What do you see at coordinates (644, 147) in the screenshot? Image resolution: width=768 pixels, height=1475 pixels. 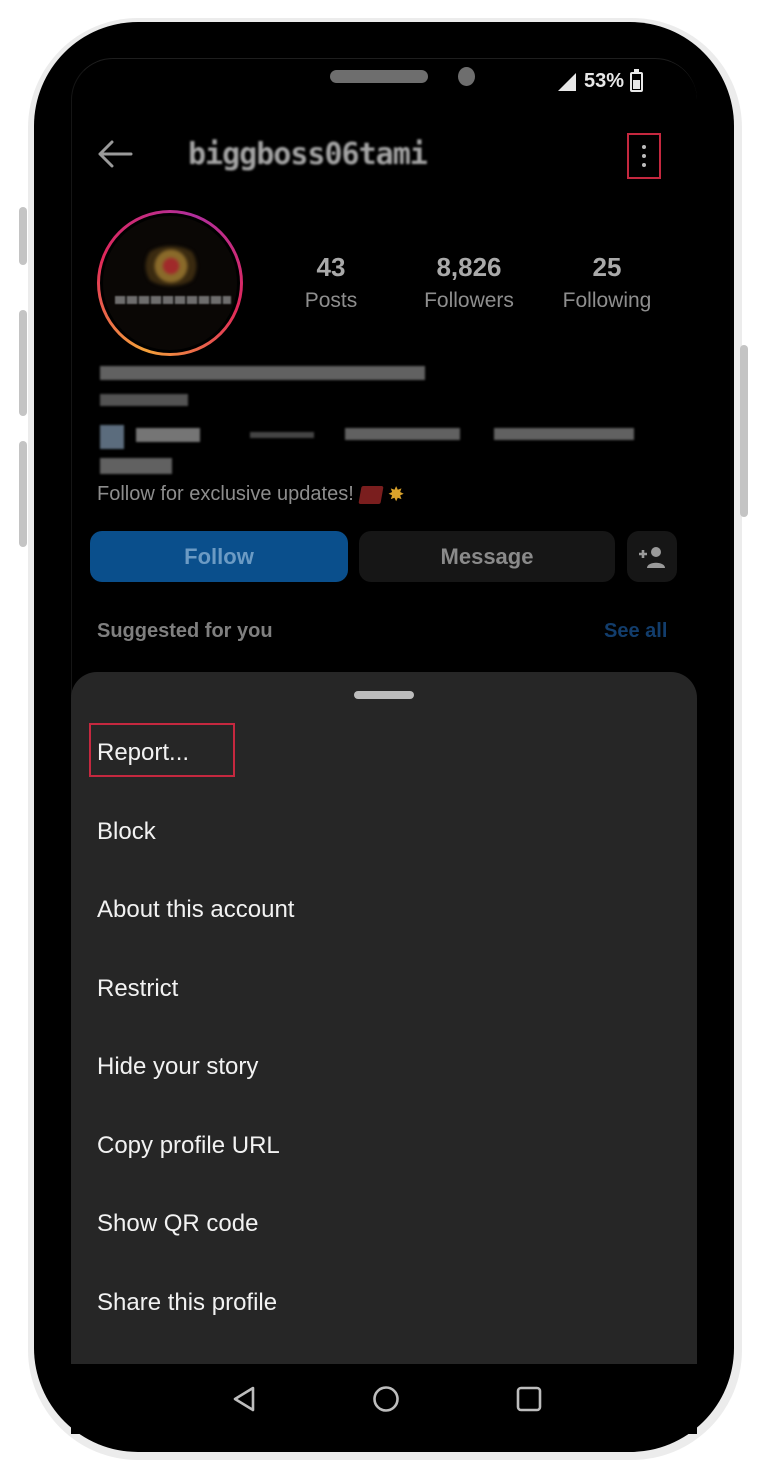 I see `more-vertical-icon` at bounding box center [644, 147].